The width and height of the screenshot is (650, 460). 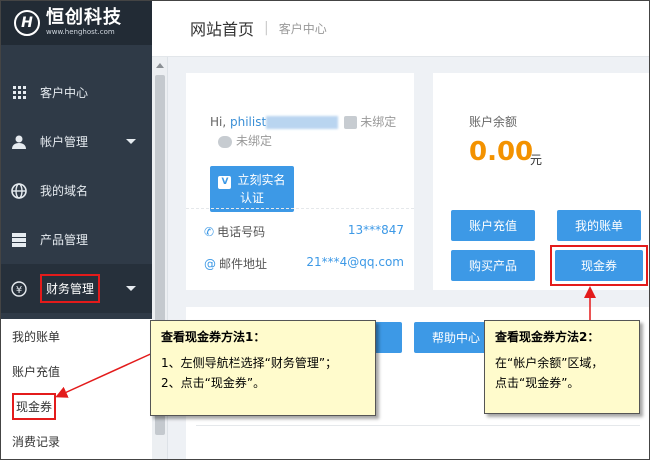 What do you see at coordinates (249, 363) in the screenshot?
I see `callout-line: 1、左侧导航栏选择“财务管理”；` at bounding box center [249, 363].